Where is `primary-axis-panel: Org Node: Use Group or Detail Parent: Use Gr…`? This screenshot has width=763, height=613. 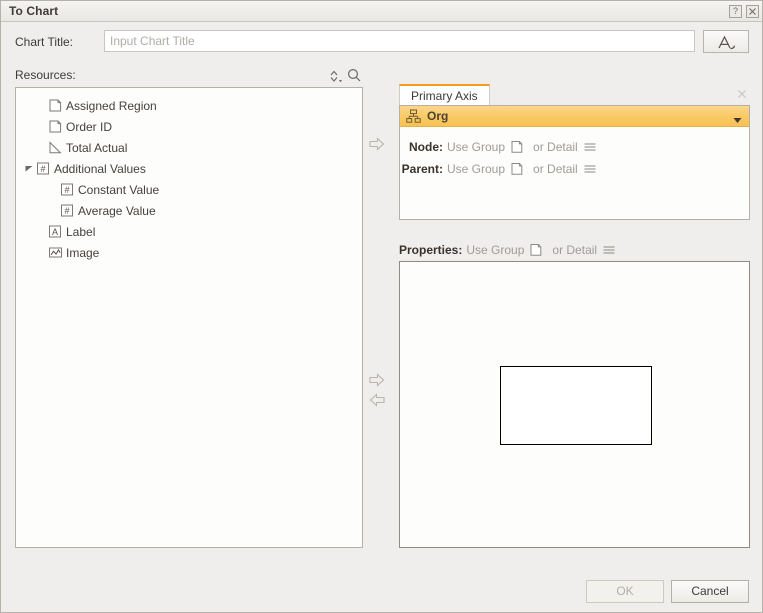 primary-axis-panel: Org Node: Use Group or Detail Parent: Use Gr… is located at coordinates (574, 162).